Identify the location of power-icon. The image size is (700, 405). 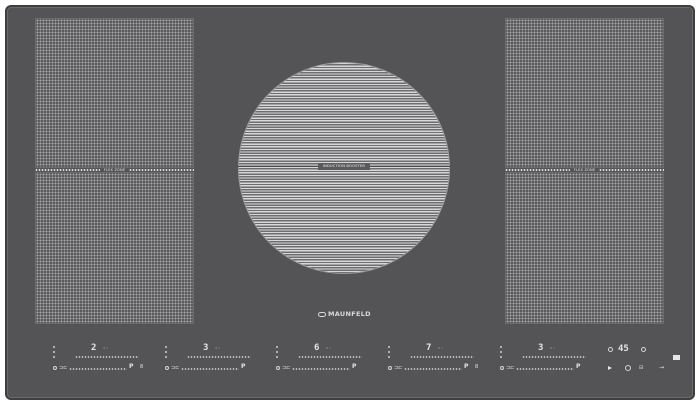
(628, 368).